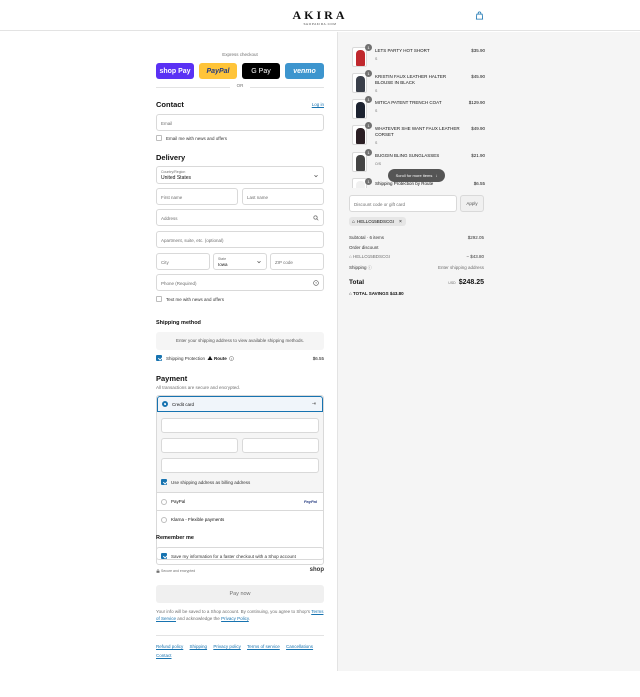  Describe the element at coordinates (227, 646) in the screenshot. I see `privacy-policy-link: Privacy policy` at that location.